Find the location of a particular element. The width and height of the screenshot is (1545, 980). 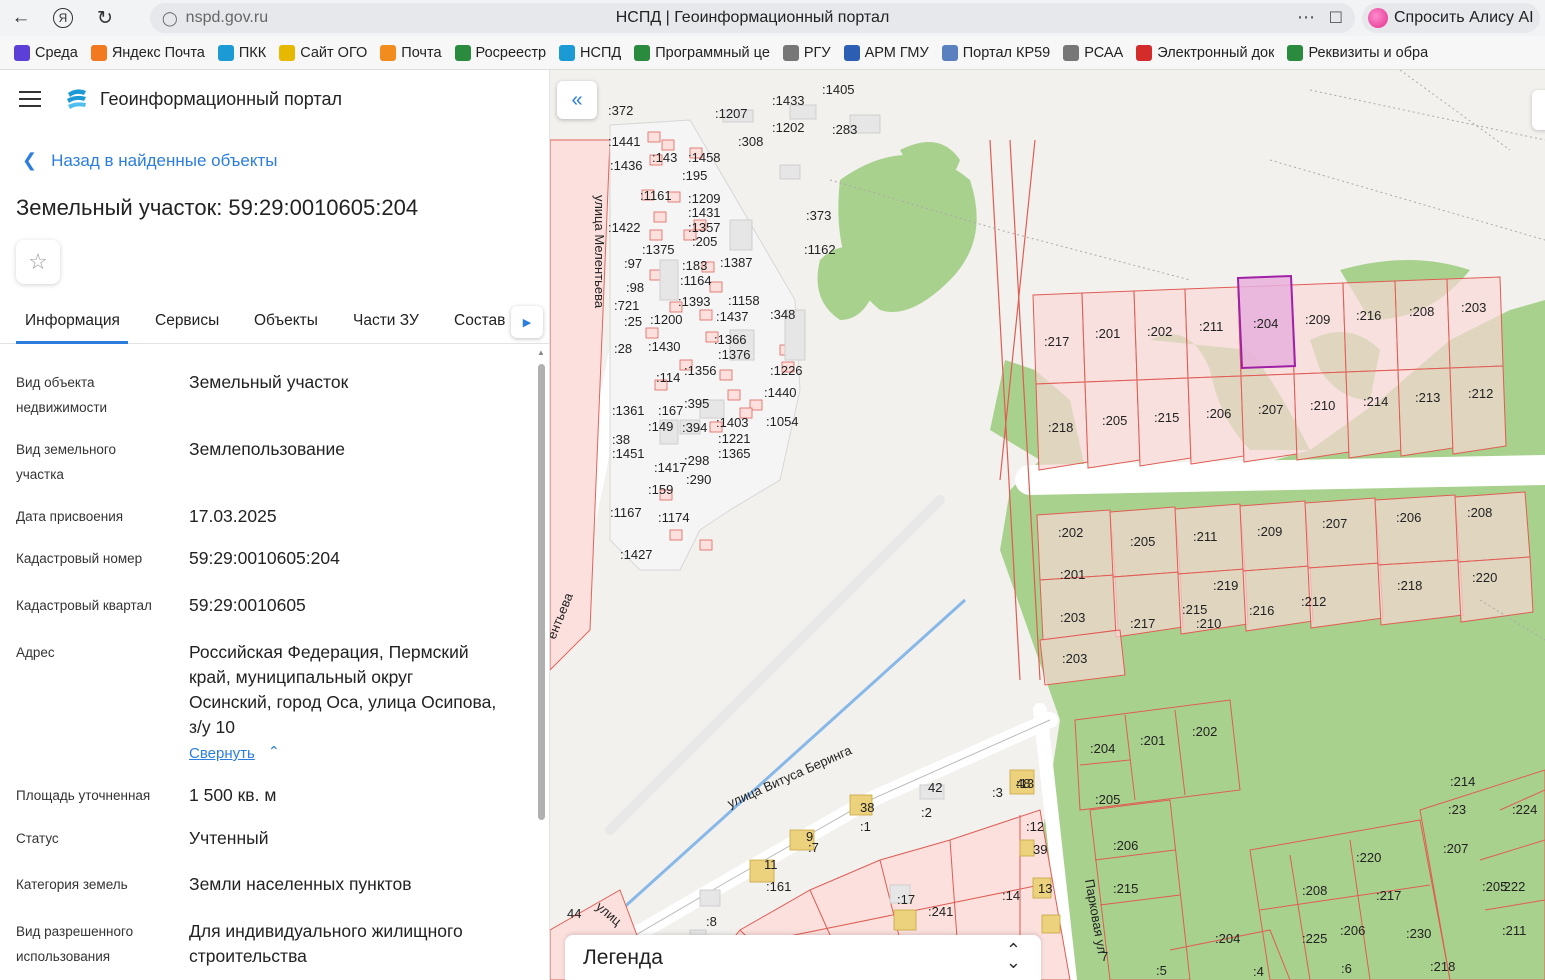

bookmark-item: АРМ ГМУ is located at coordinates (886, 52).